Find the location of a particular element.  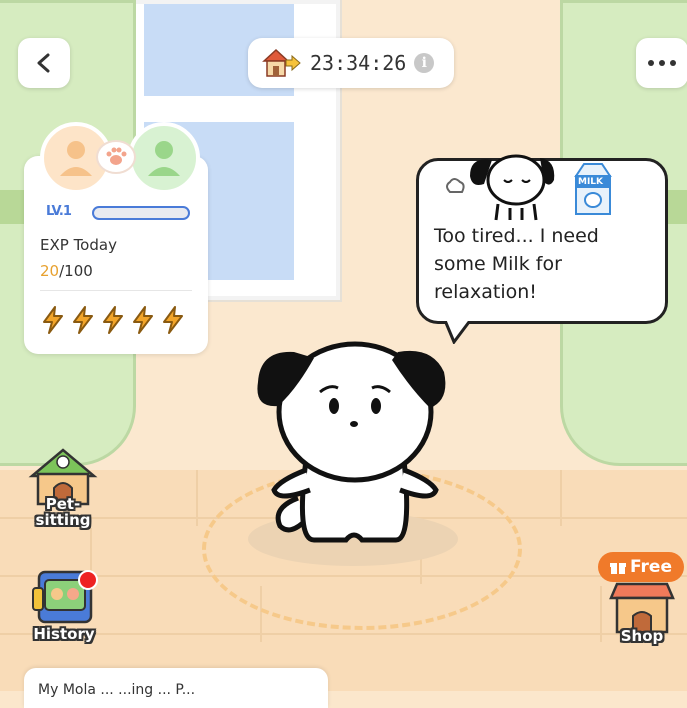

exp-value: 20/100 is located at coordinates (66, 271).